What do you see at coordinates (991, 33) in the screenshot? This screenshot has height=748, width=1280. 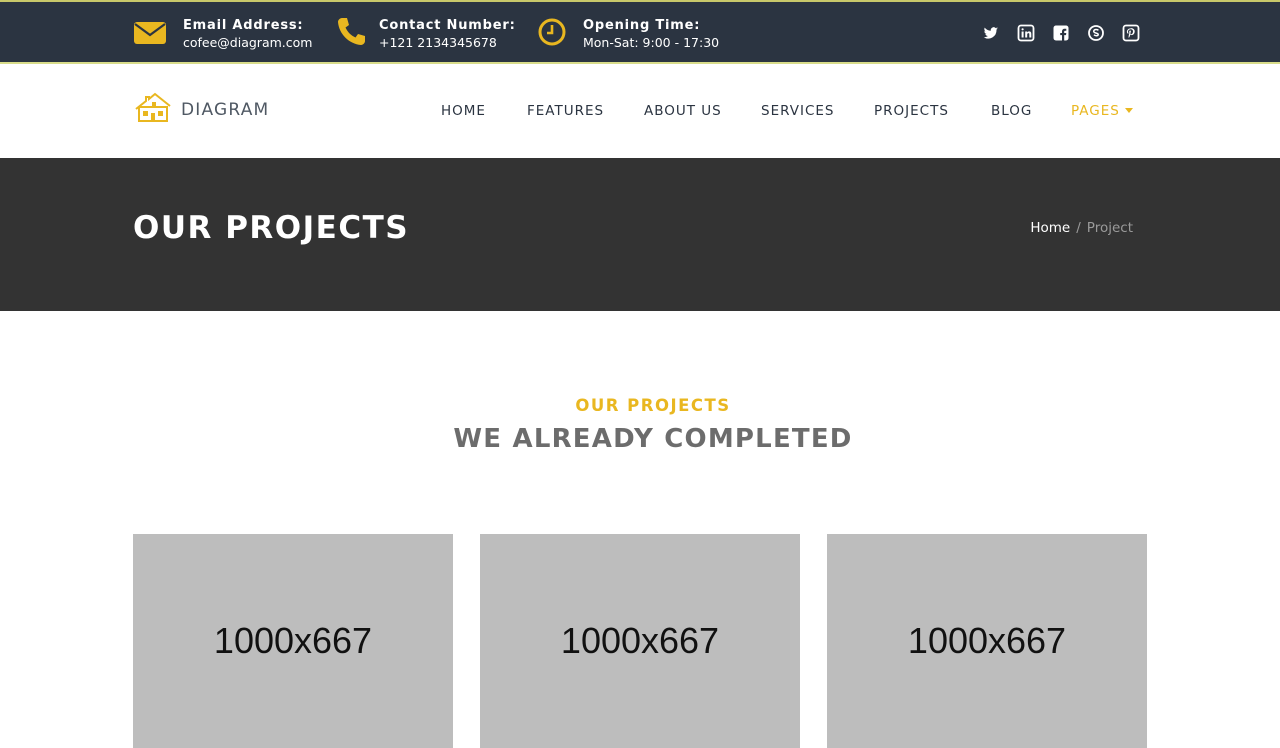 I see `twitter-icon` at bounding box center [991, 33].